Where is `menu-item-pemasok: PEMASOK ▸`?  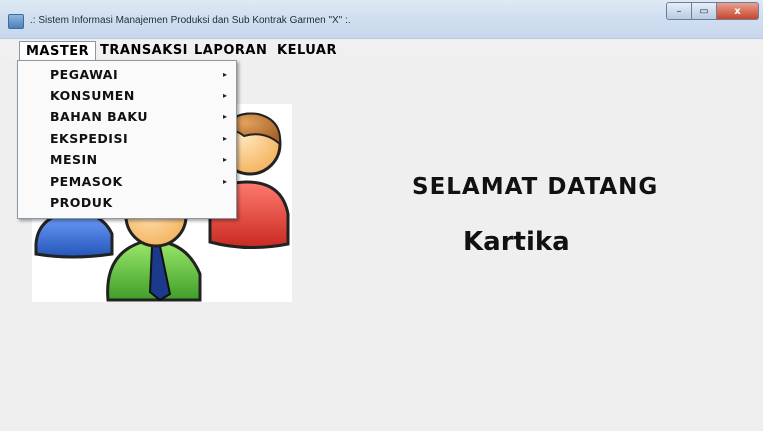
menu-item-pemasok: PEMASOK ▸ is located at coordinates (127, 181).